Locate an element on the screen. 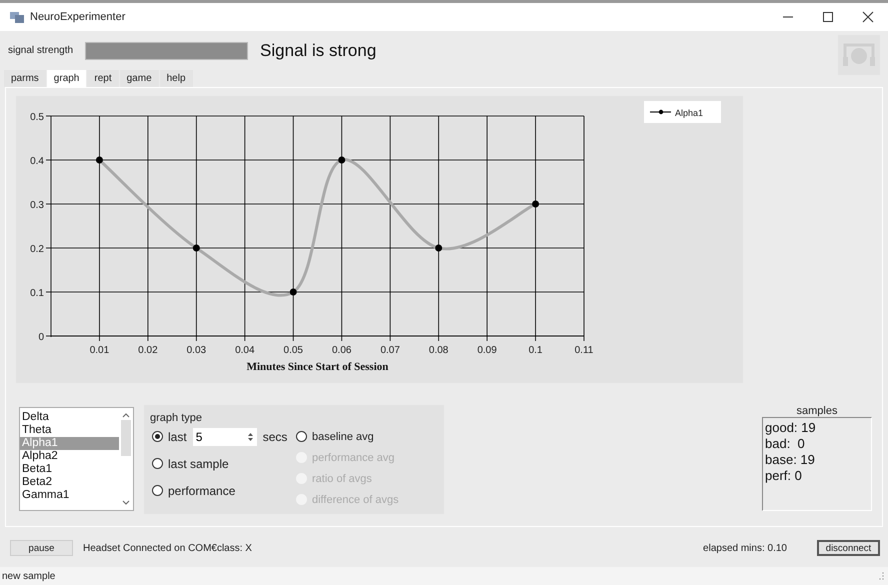  tab: rept is located at coordinates (103, 78).